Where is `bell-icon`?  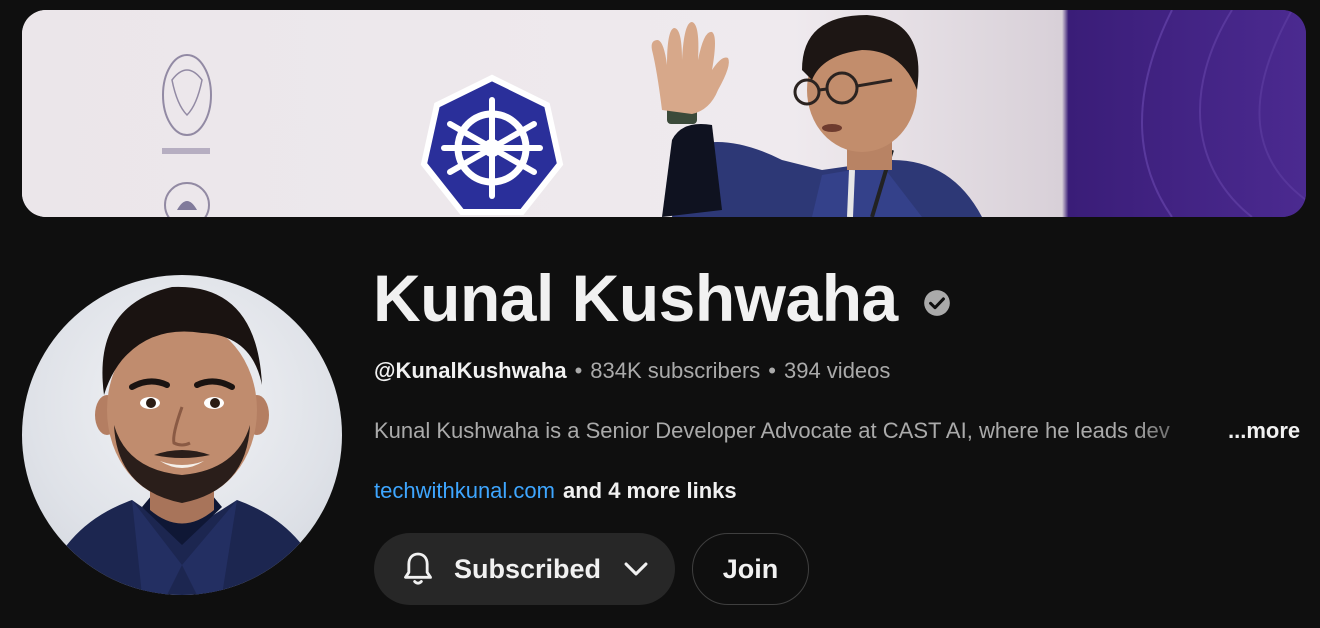 bell-icon is located at coordinates (418, 568).